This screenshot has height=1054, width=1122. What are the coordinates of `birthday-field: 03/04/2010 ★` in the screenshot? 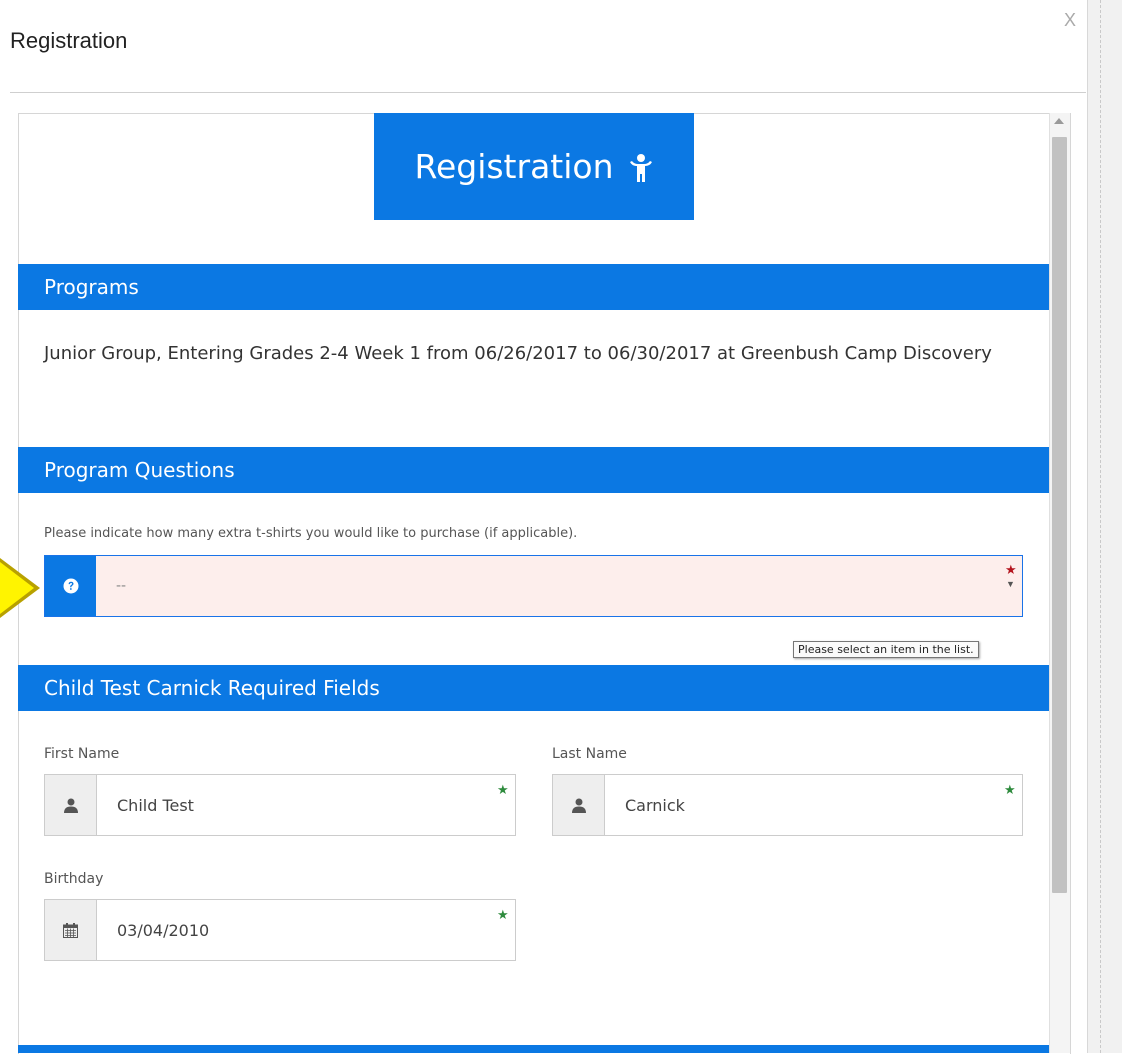 It's located at (280, 930).